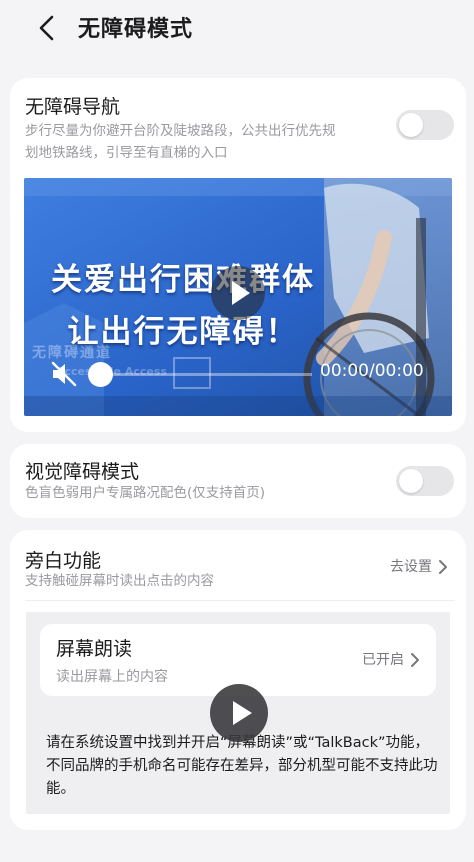 The width and height of the screenshot is (474, 862). Describe the element at coordinates (183, 280) in the screenshot. I see `video-headline-line1: 关爱出行困难群体` at that location.